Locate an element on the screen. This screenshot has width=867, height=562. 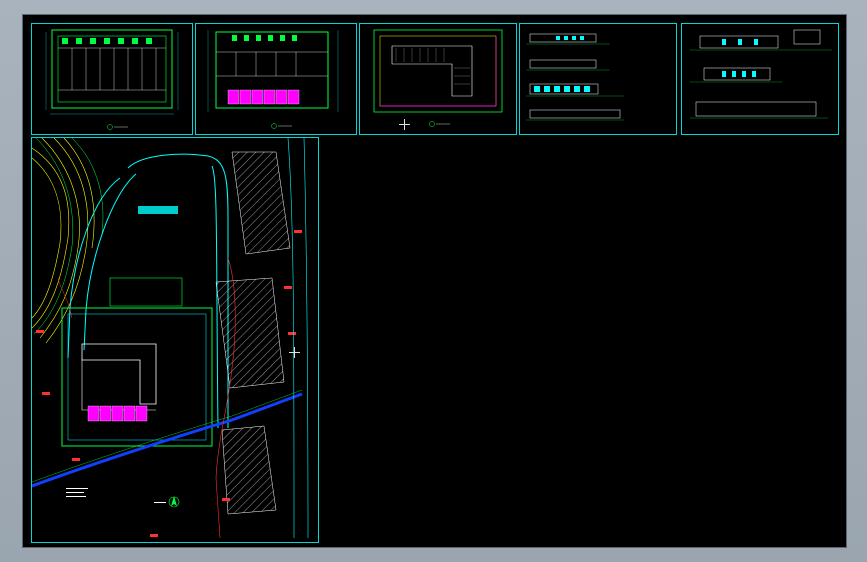
sheet-sections is located at coordinates (760, 79).